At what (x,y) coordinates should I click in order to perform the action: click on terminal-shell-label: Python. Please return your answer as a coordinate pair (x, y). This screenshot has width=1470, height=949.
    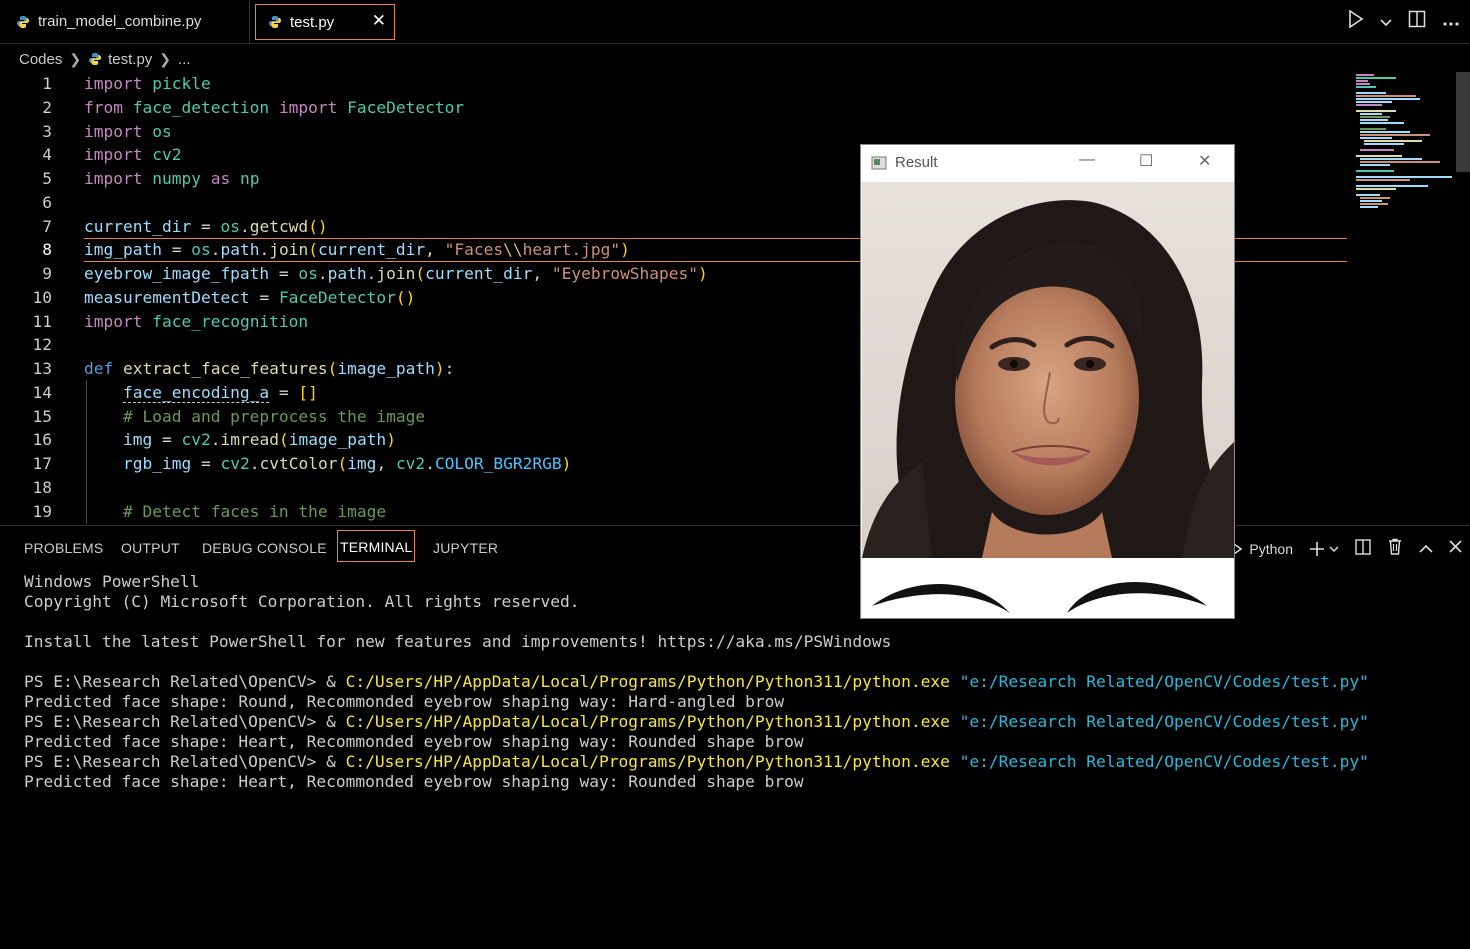
    Looking at the image, I should click on (1271, 549).